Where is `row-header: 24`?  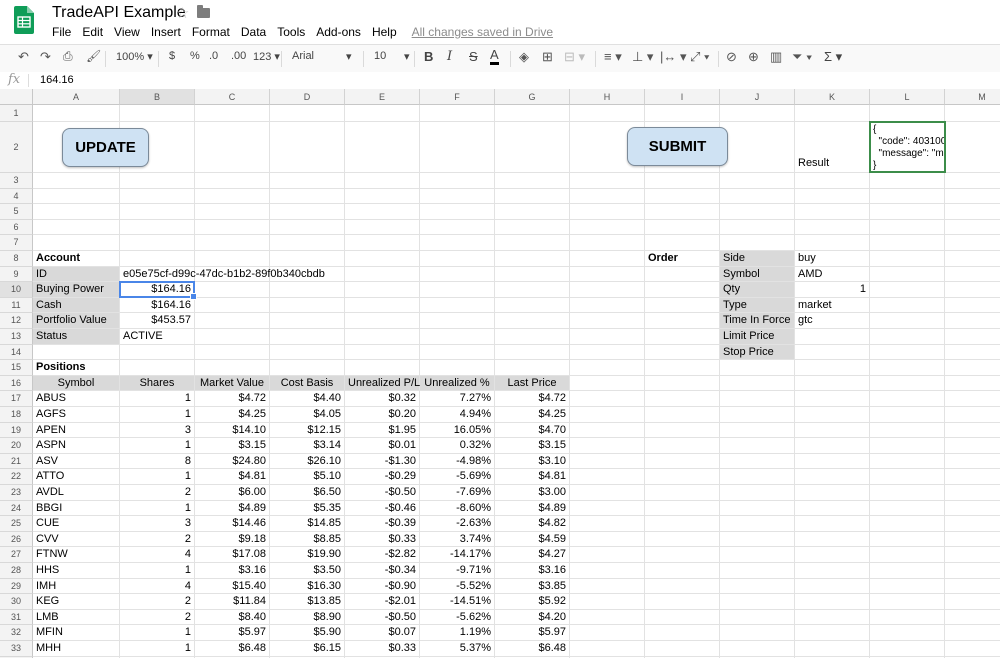
row-header: 24 is located at coordinates (16, 509).